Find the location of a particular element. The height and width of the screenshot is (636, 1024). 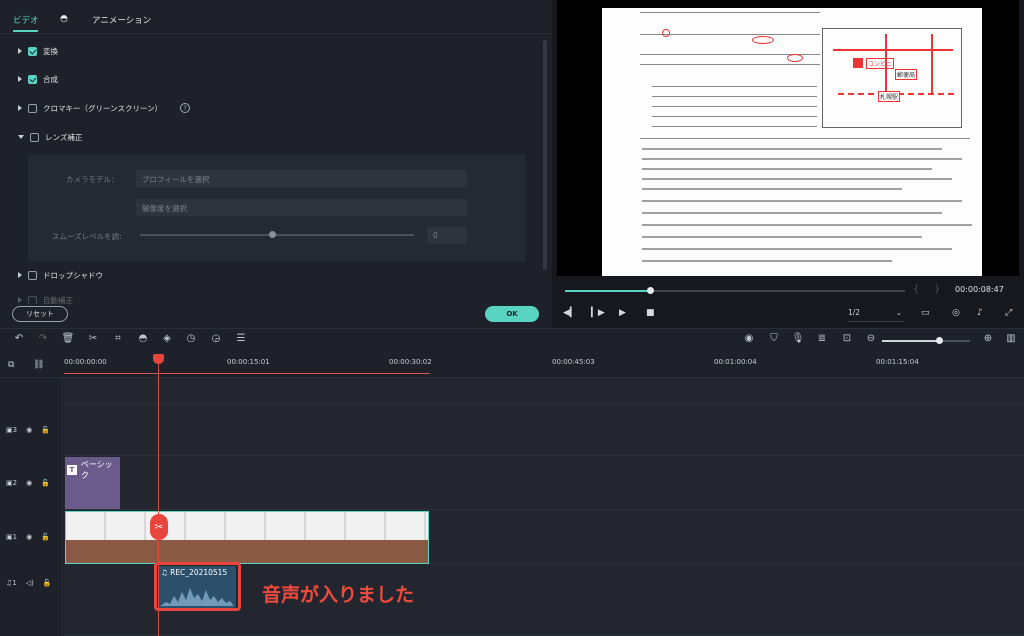

tab-video: ビデオ is located at coordinates (26, 20).